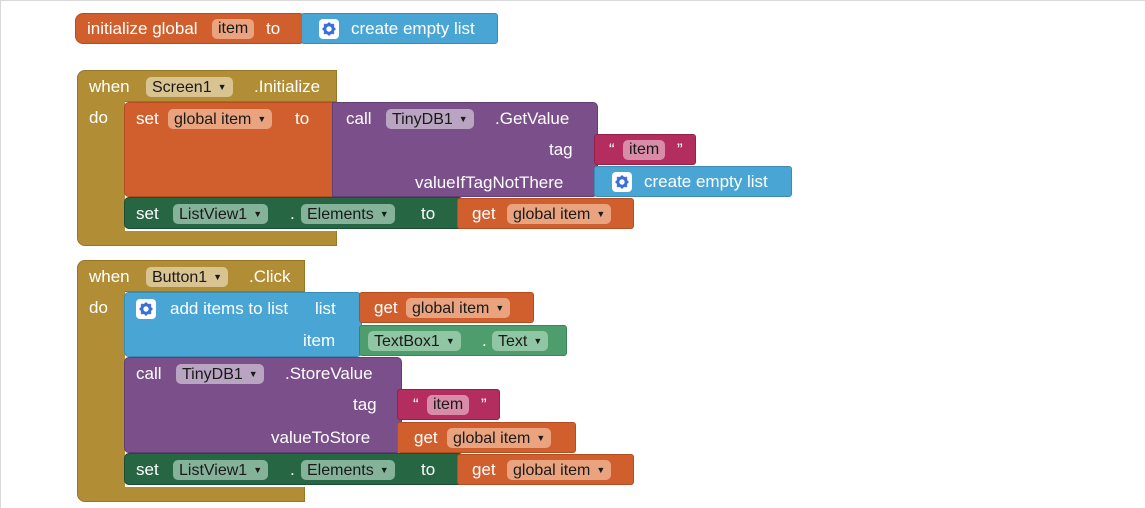  What do you see at coordinates (463, 340) in the screenshot?
I see `textbox-text-block: TextBox1 ▼ . Text ▼` at bounding box center [463, 340].